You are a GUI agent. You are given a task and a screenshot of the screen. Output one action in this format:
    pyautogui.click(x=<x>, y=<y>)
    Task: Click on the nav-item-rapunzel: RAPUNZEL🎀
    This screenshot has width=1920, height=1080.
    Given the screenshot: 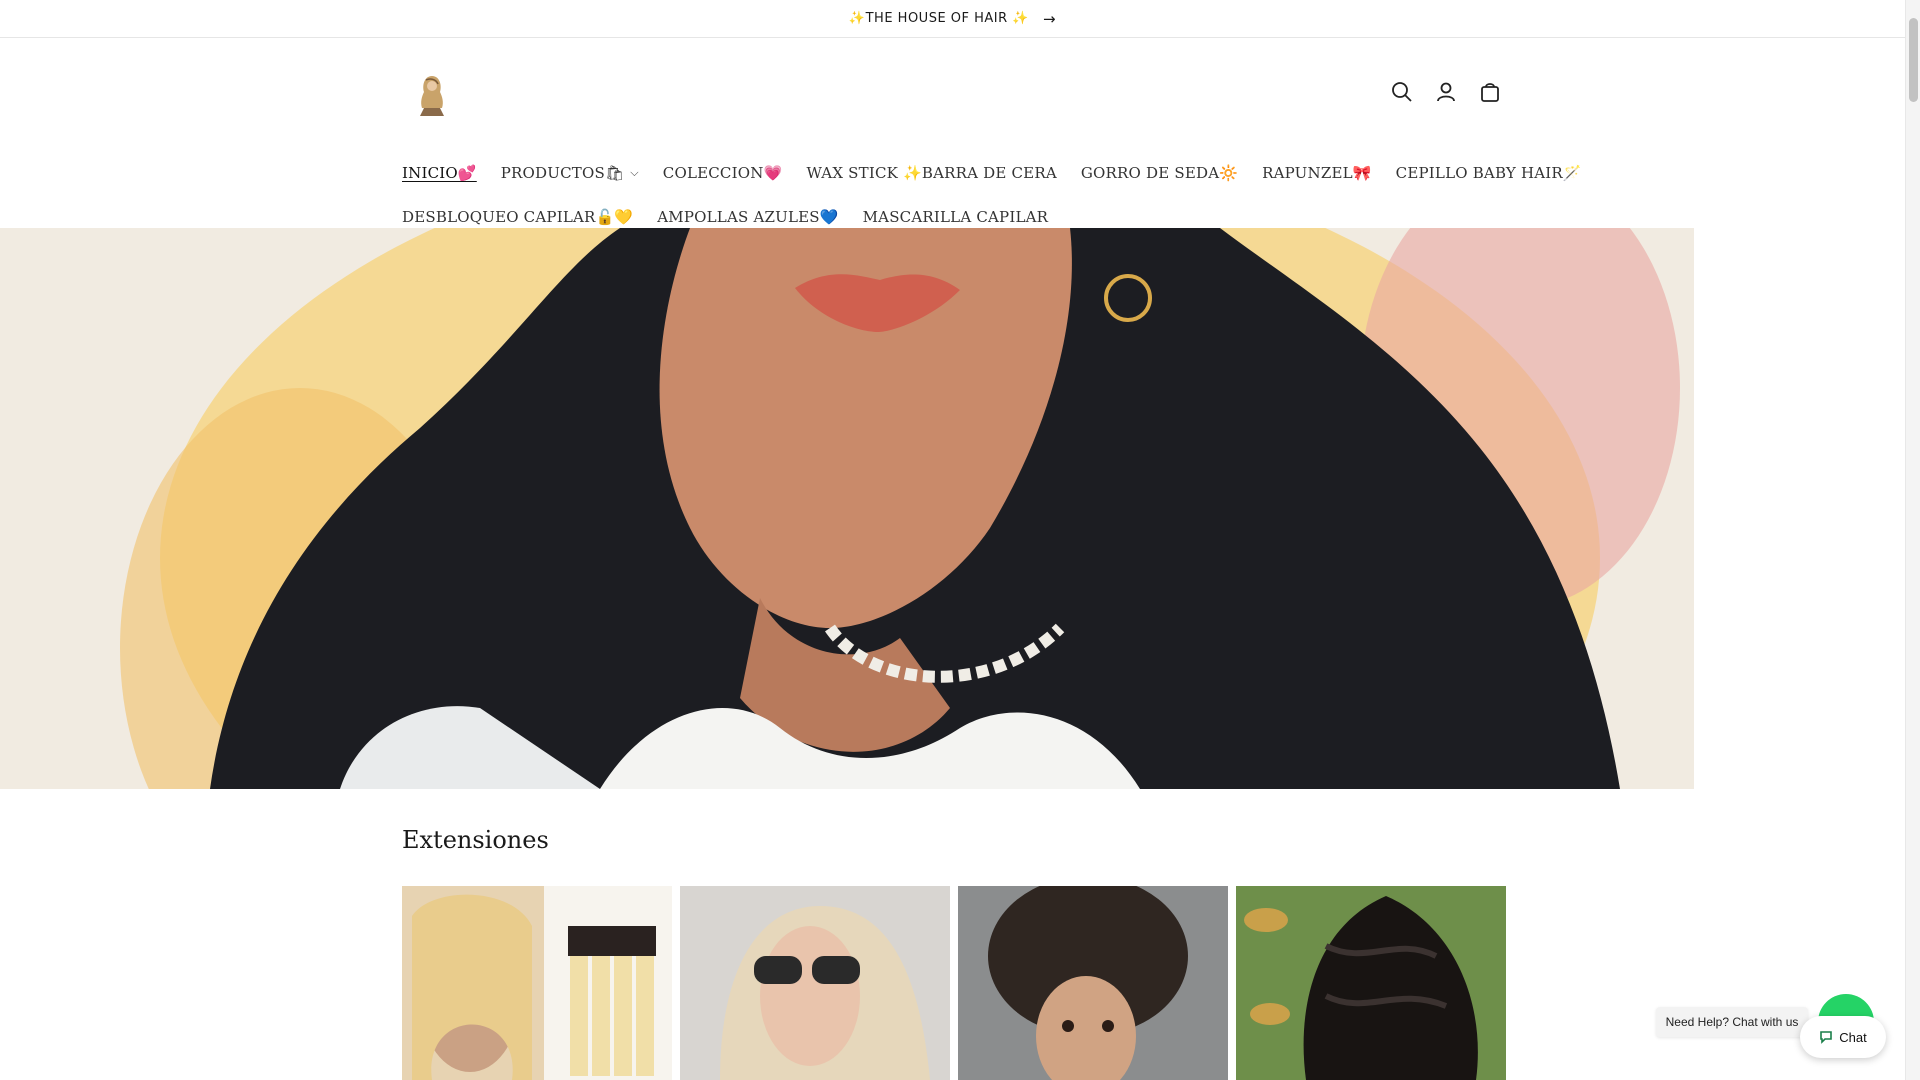 What is the action you would take?
    pyautogui.click(x=1317, y=173)
    